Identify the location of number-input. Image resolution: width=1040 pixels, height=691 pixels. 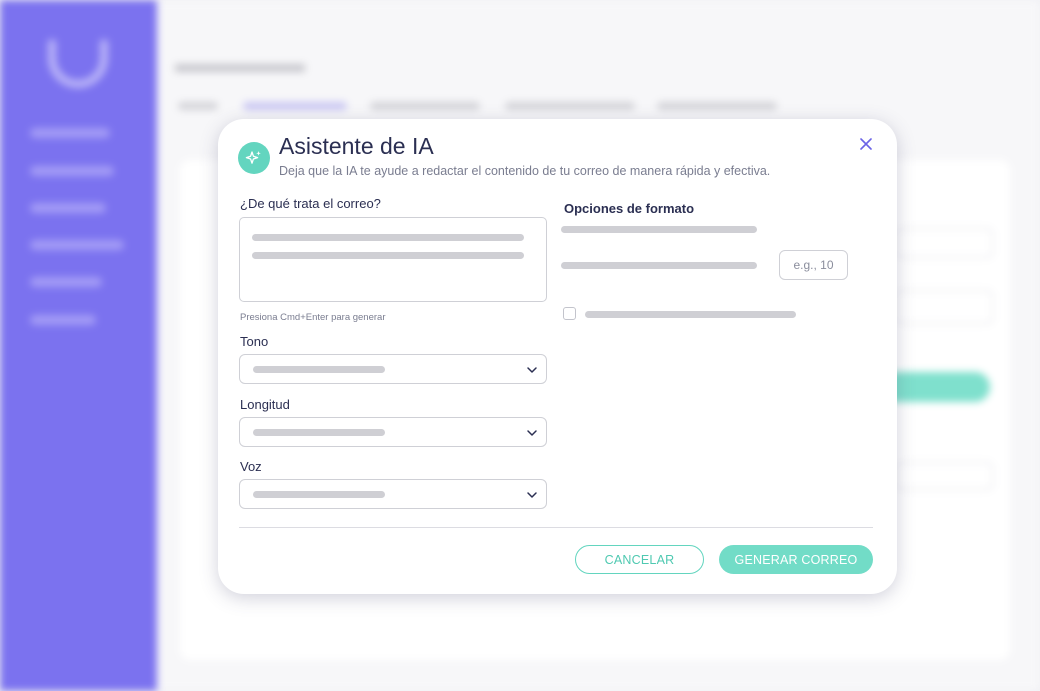
(813, 265).